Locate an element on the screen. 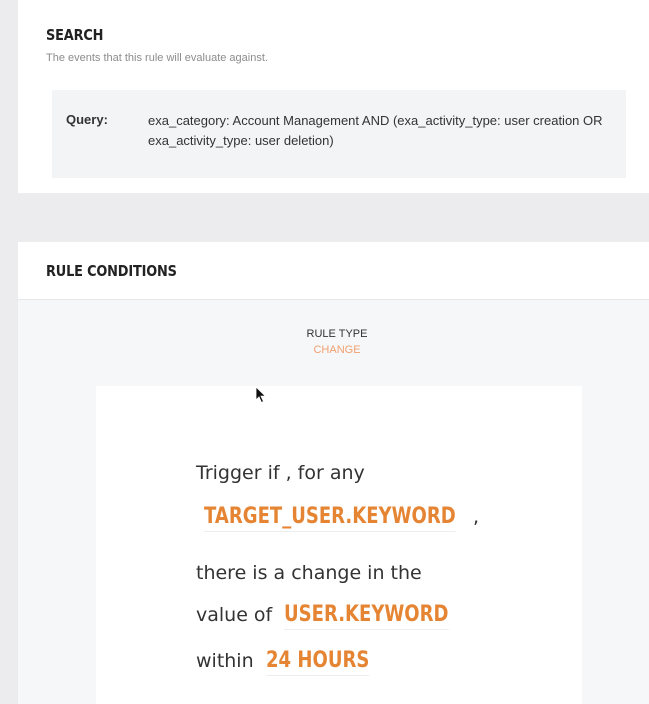  trigger-line-5: within 24 HOURS is located at coordinates (294, 662).